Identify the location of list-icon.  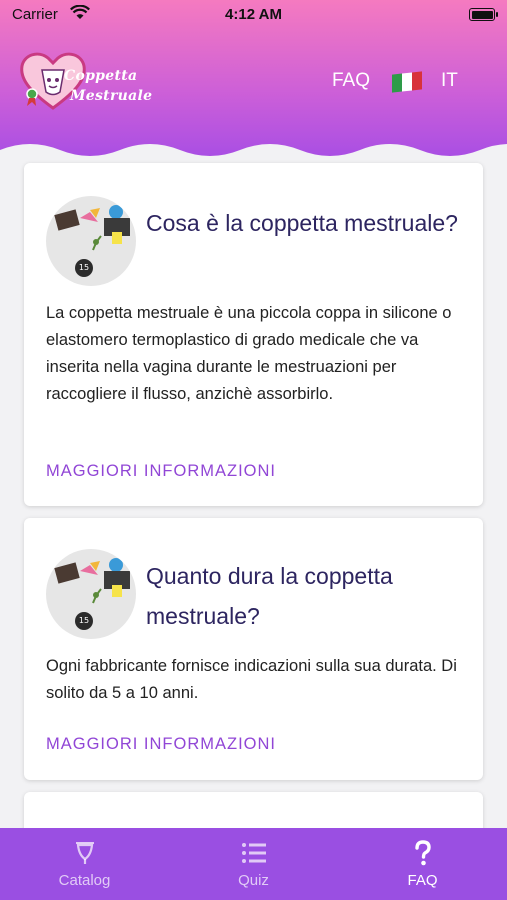
(254, 853).